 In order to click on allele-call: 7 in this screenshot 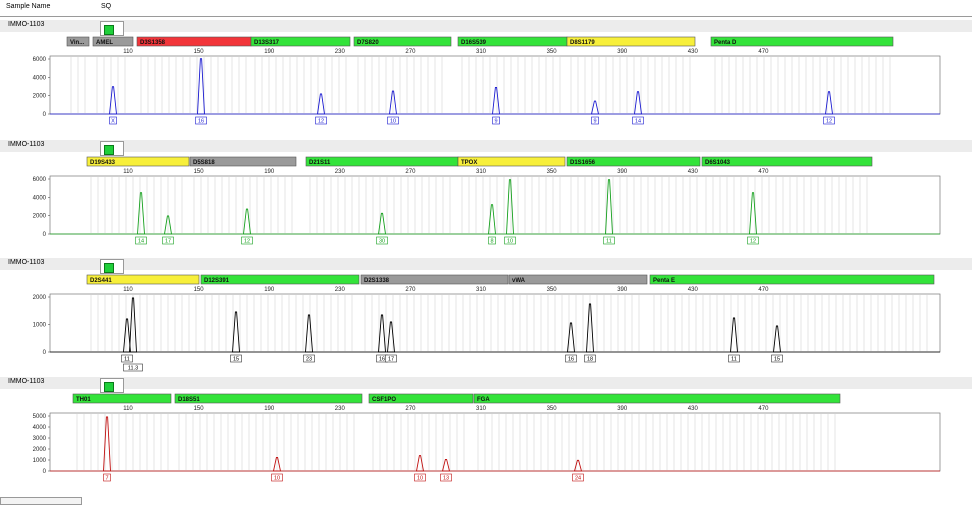, I will do `click(107, 477)`.